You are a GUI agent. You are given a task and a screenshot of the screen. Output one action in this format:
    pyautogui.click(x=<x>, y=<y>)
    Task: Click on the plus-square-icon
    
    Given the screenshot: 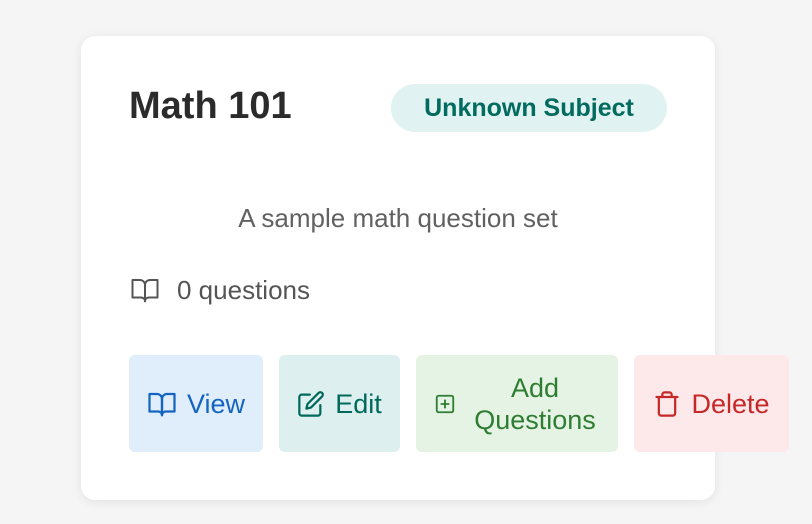 What is the action you would take?
    pyautogui.click(x=445, y=404)
    